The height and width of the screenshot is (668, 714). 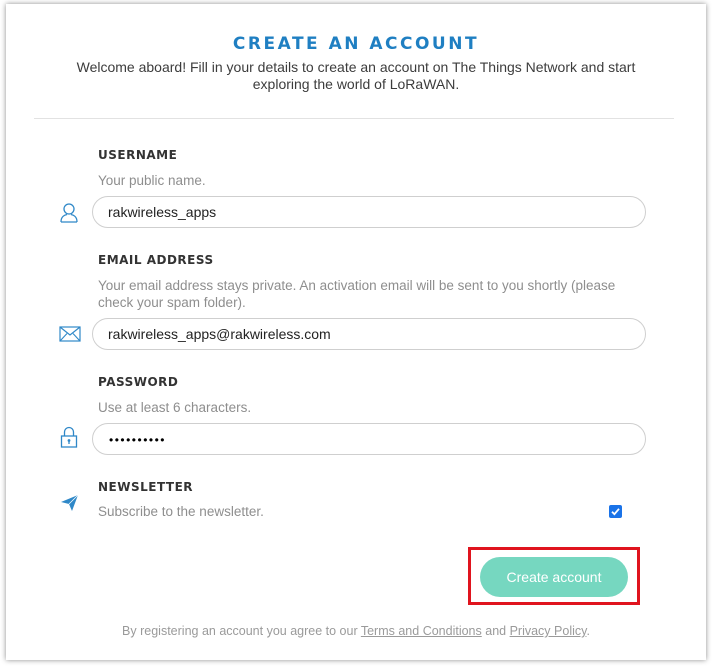 I want to click on privacy-link: Privacy Policy, so click(x=548, y=631).